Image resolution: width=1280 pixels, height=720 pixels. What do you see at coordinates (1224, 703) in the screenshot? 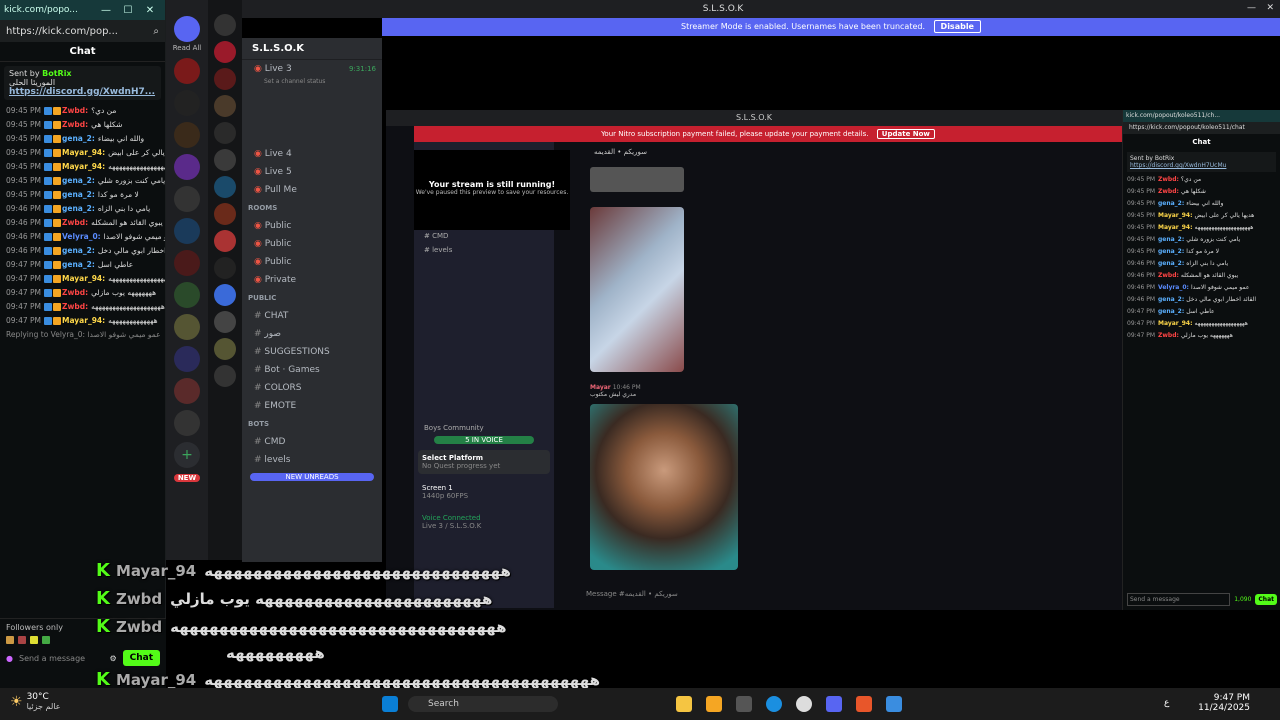
I see `clock: 9:47 PM 11/24/2025` at bounding box center [1224, 703].